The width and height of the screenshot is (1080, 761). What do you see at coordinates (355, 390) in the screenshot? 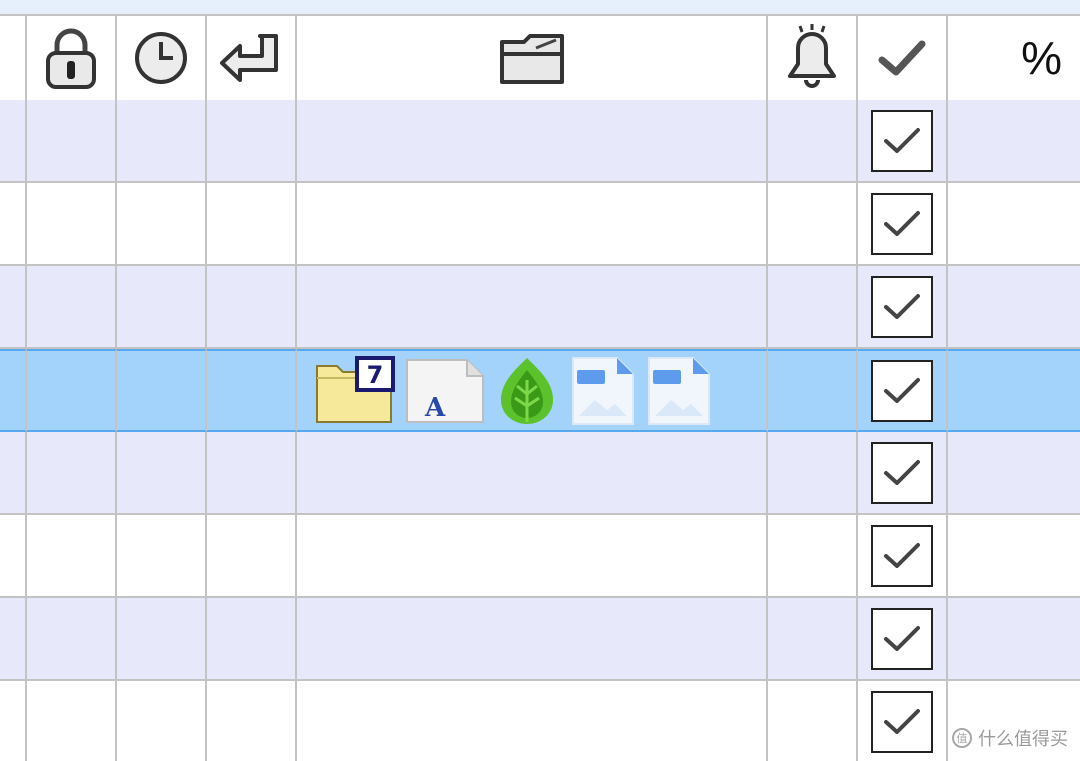
I see `folder-7-icon: 7` at bounding box center [355, 390].